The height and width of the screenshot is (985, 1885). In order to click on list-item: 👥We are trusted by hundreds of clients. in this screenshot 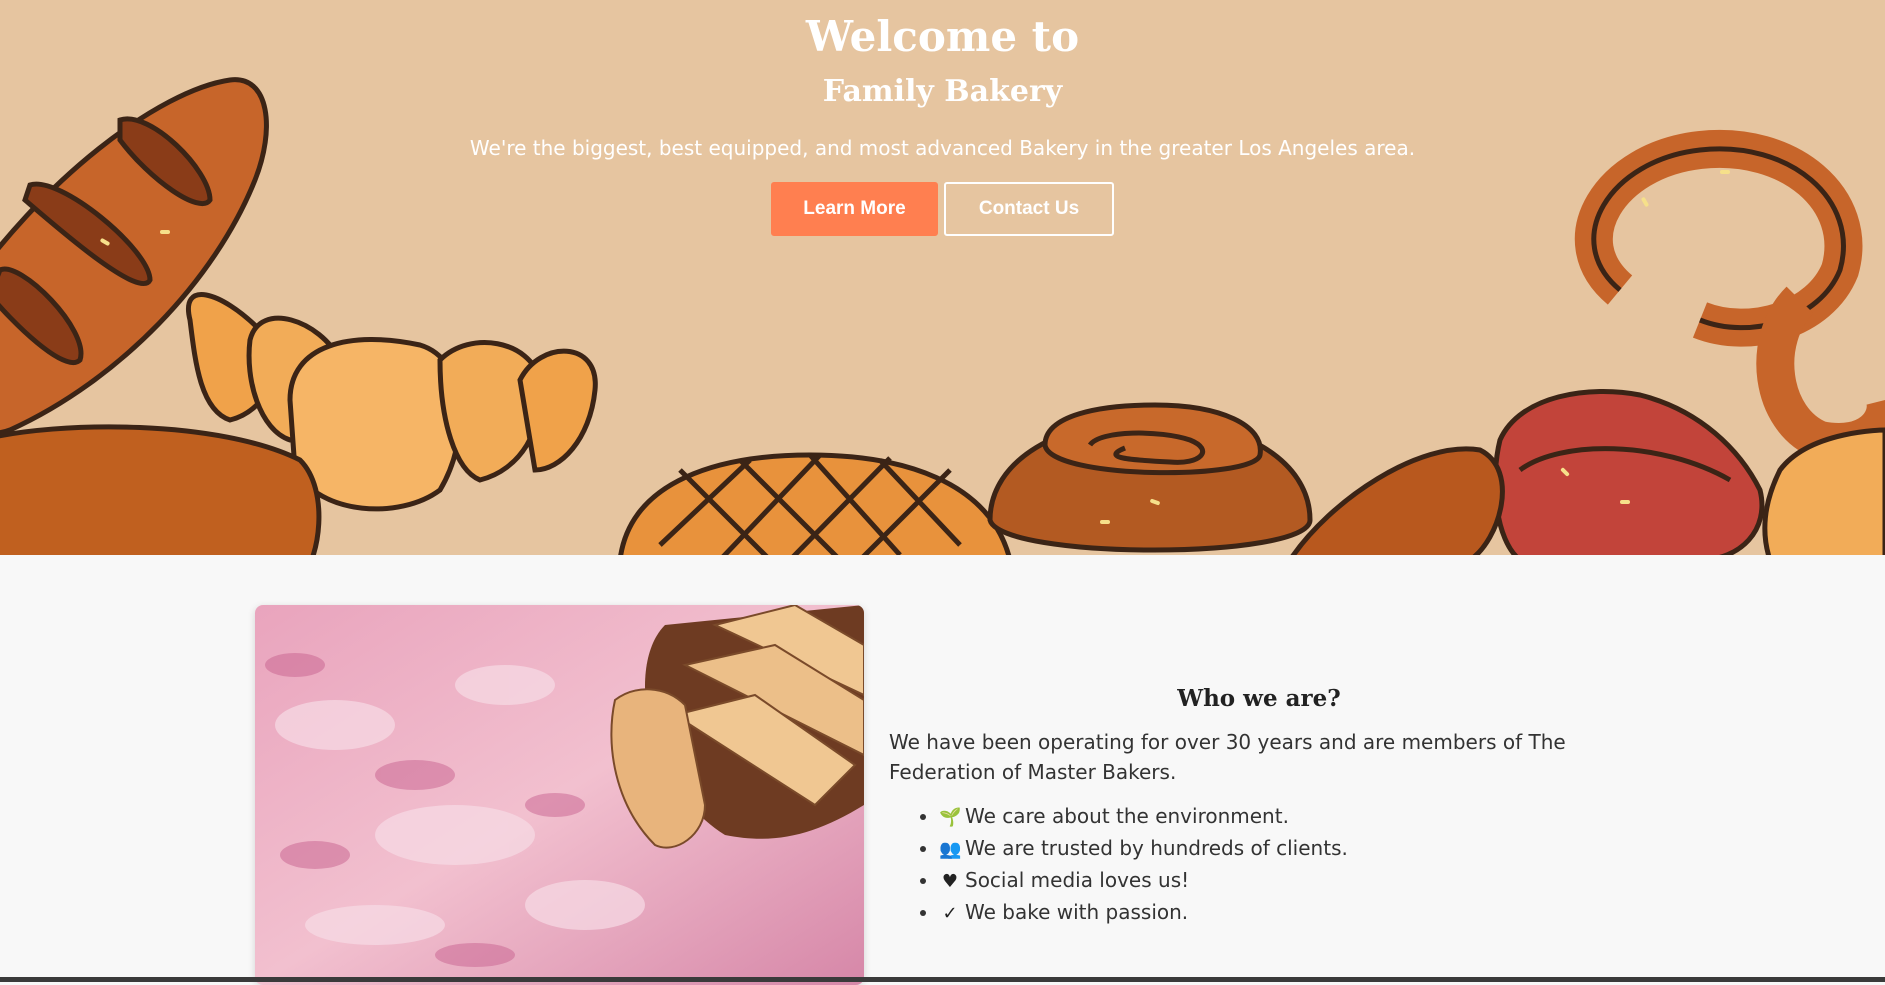, I will do `click(1264, 849)`.